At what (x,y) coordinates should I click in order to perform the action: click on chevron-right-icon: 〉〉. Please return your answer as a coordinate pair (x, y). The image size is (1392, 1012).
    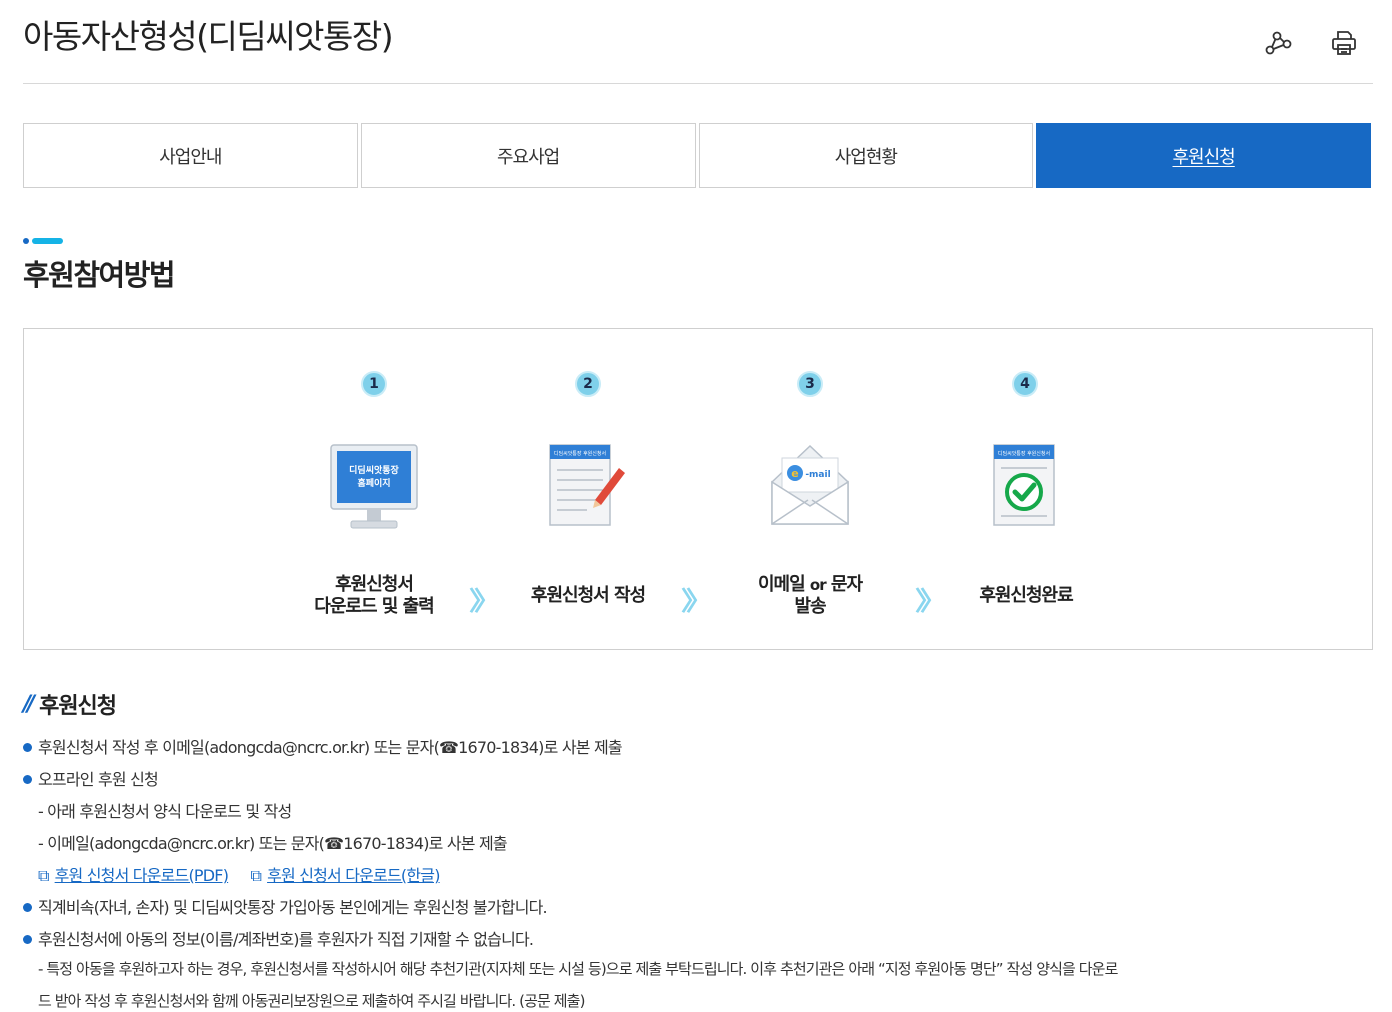
    Looking at the image, I should click on (696, 602).